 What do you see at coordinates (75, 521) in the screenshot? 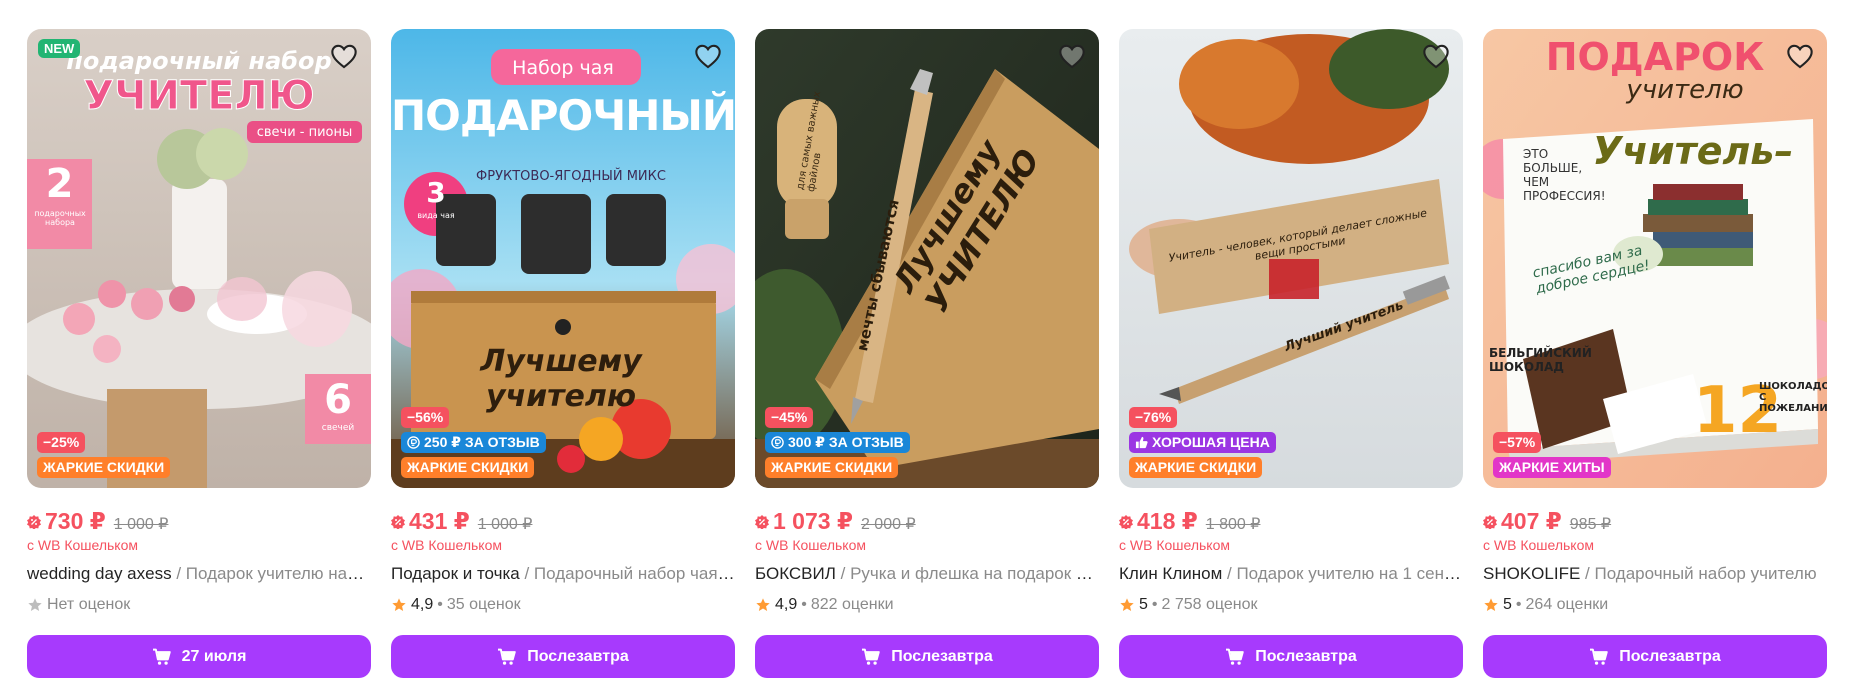
I see `price-value: 730 ₽` at bounding box center [75, 521].